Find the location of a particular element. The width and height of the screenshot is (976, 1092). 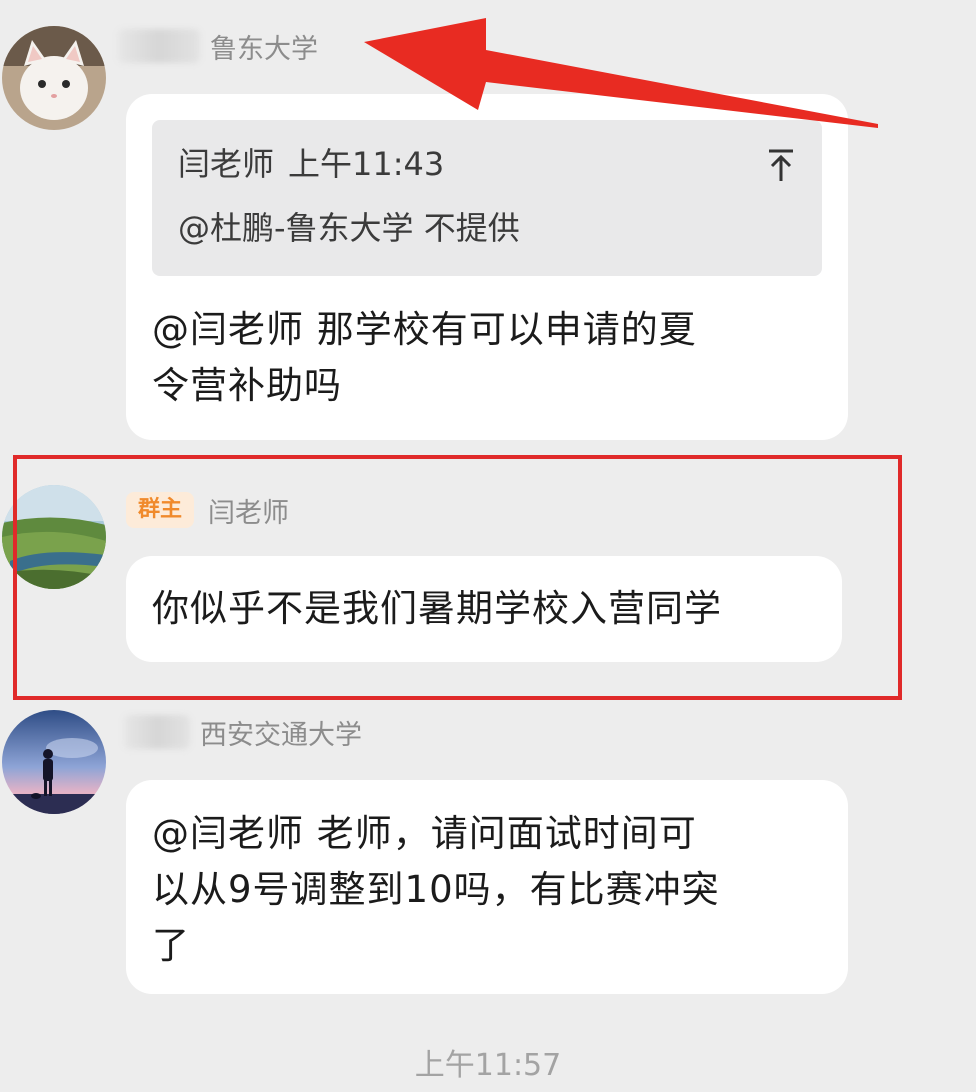

message-bubble: @闫老师 老师，请问面试时间可 以从9号调整到10吗，有比赛冲突 了 is located at coordinates (487, 887).